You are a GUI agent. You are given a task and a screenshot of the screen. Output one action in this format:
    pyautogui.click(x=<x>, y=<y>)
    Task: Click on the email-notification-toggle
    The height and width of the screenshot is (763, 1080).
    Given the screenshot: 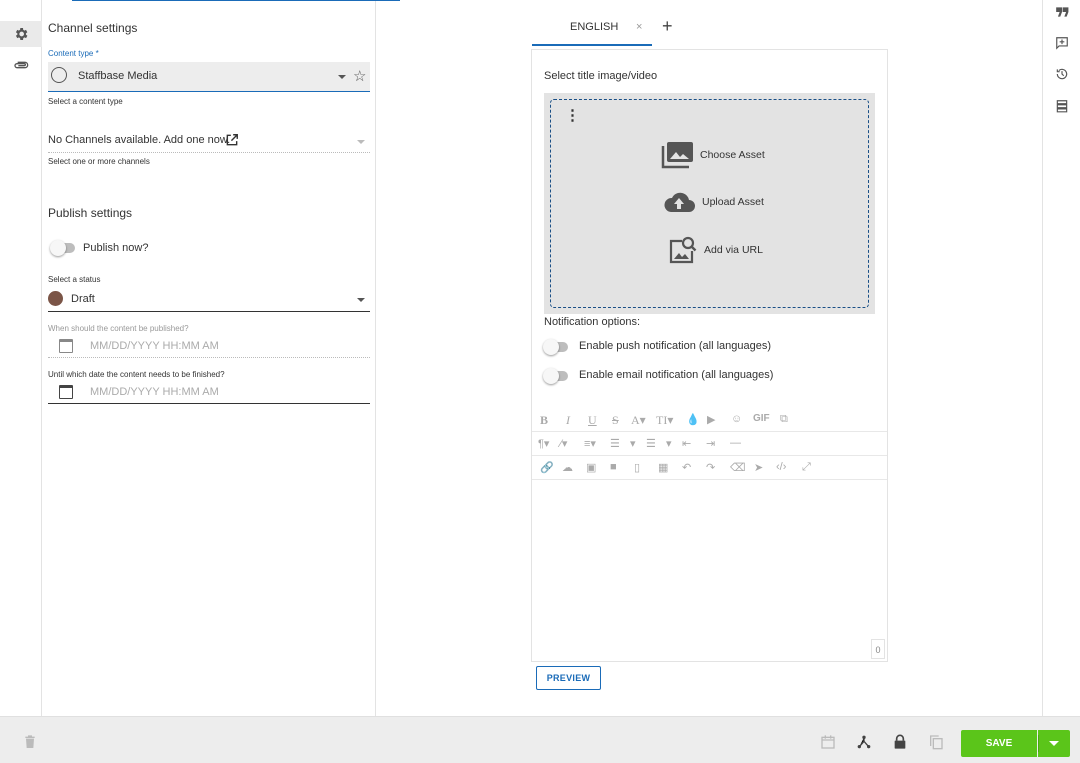 What is the action you would take?
    pyautogui.click(x=555, y=376)
    